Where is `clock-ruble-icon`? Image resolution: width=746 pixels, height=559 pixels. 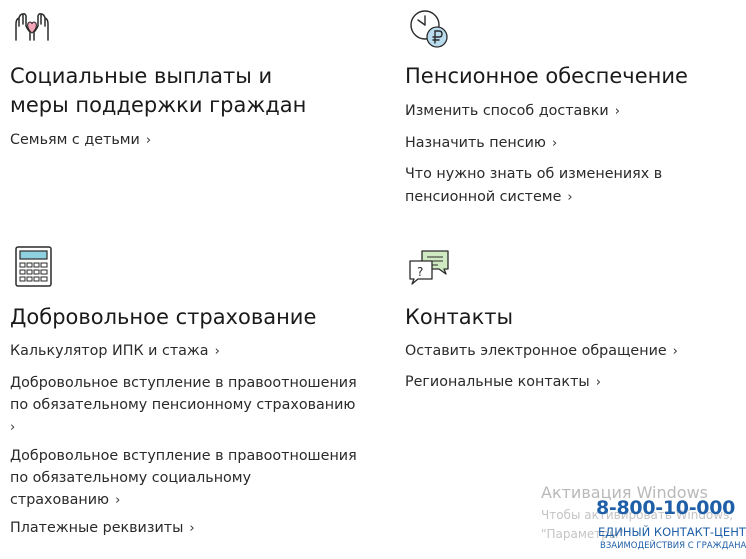
clock-ruble-icon is located at coordinates (429, 29).